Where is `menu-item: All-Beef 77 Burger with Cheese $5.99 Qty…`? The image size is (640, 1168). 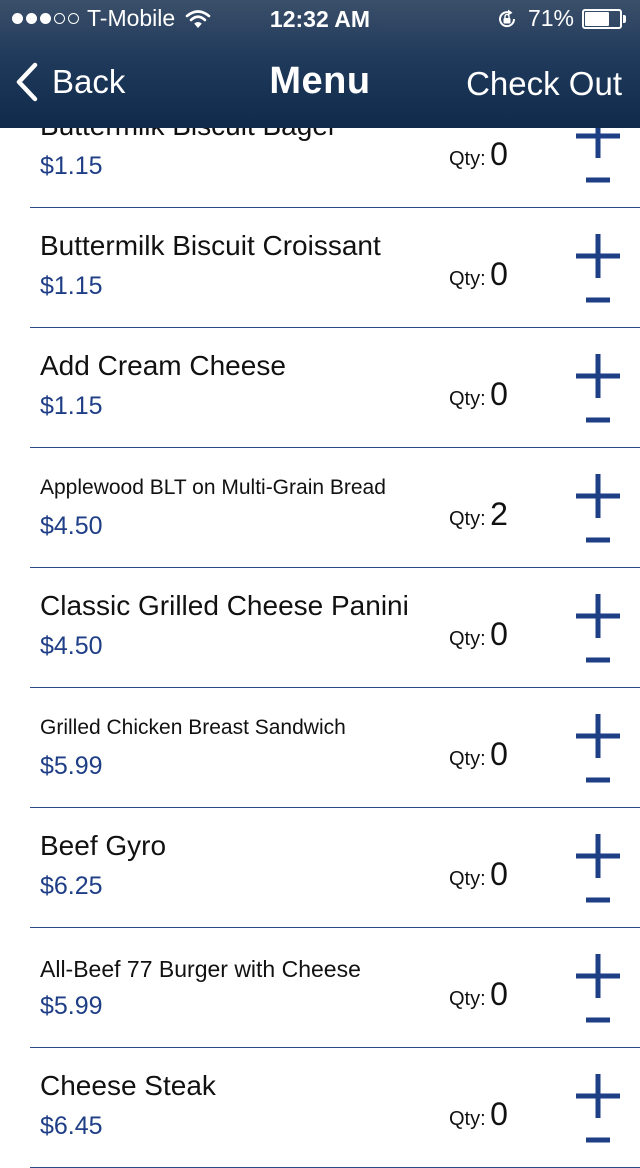 menu-item: All-Beef 77 Burger with Cheese $5.99 Qty… is located at coordinates (320, 988).